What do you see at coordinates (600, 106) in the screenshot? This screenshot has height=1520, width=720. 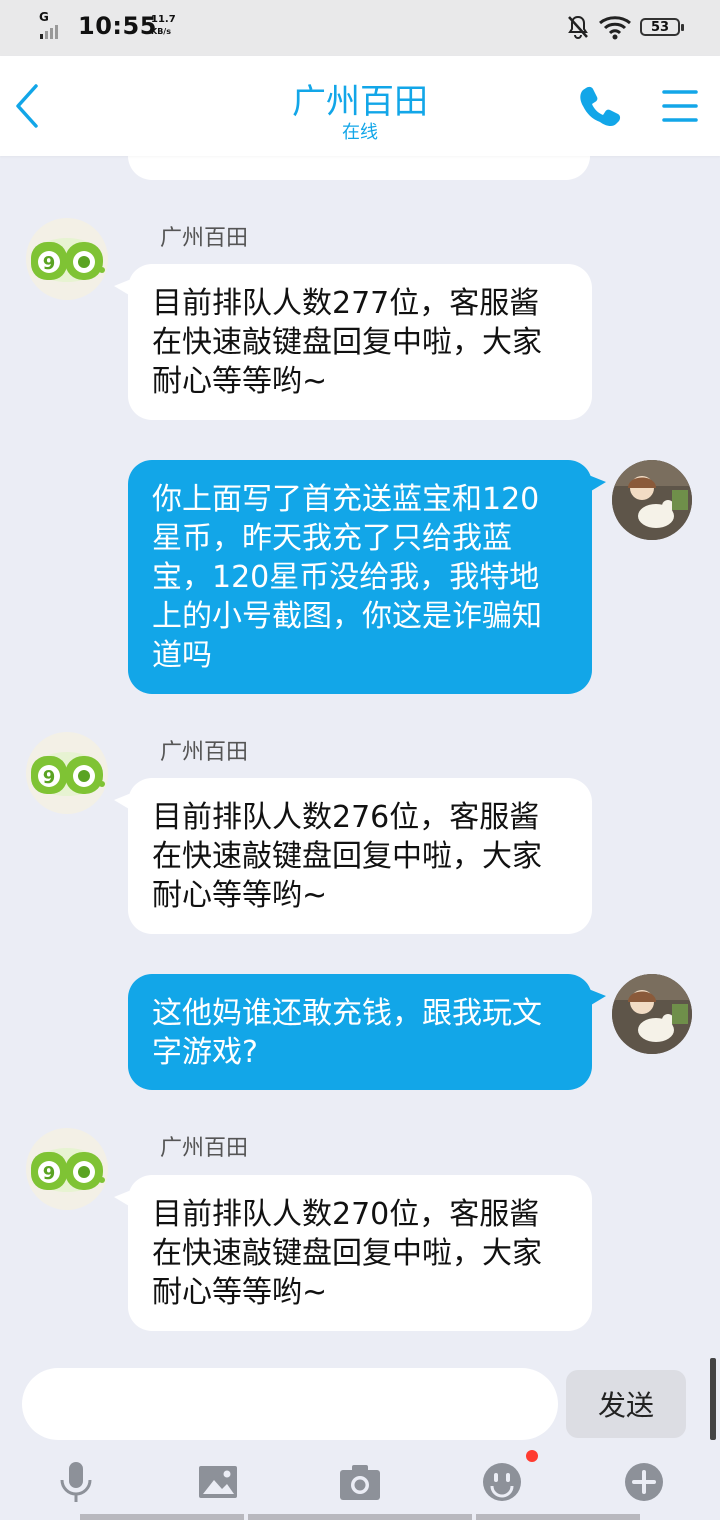 I see `phone-icon` at bounding box center [600, 106].